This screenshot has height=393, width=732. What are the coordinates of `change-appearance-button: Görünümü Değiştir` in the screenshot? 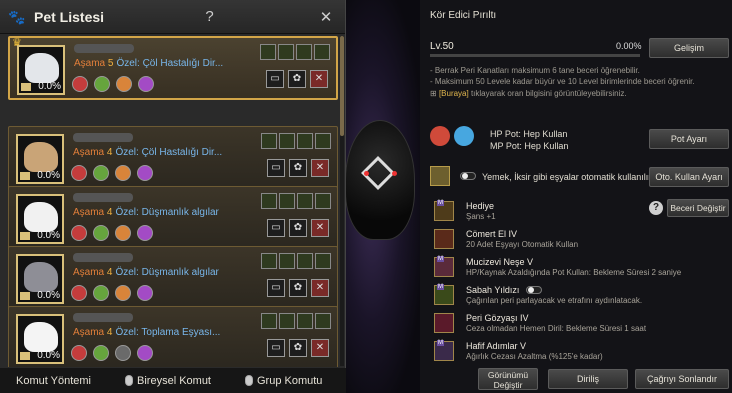 It's located at (508, 379).